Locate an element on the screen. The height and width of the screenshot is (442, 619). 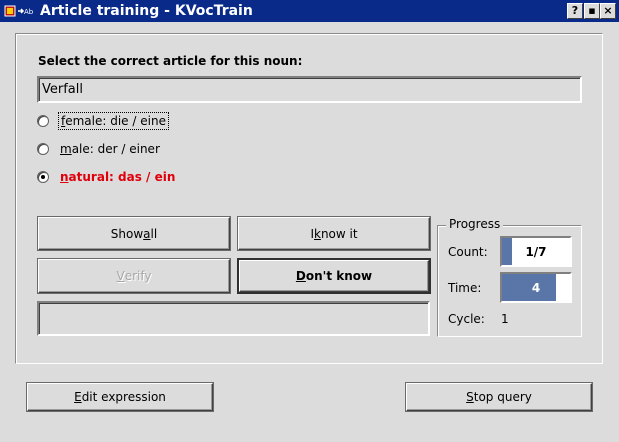
verify-button: Verify is located at coordinates (134, 276).